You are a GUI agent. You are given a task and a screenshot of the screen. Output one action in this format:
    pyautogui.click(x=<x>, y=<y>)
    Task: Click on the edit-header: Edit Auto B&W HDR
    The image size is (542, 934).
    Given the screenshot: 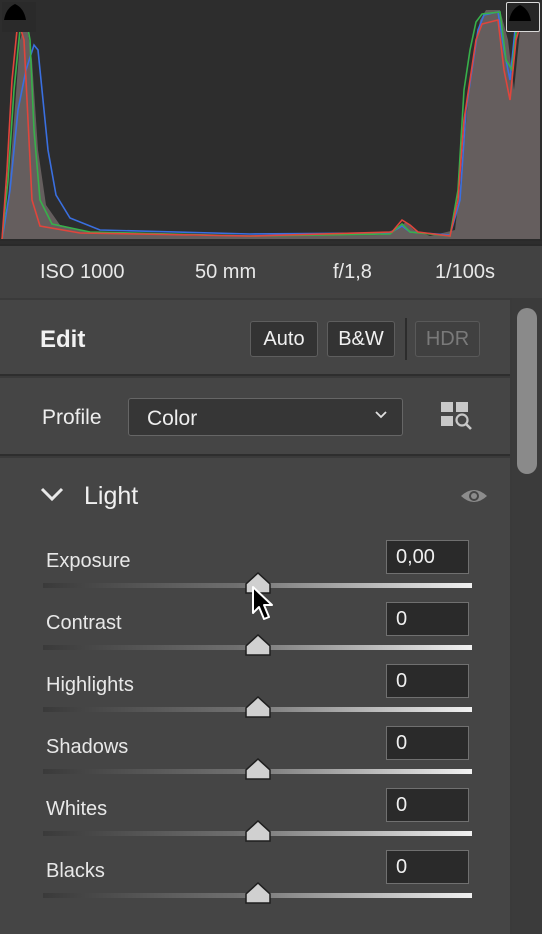 What is the action you would take?
    pyautogui.click(x=255, y=338)
    